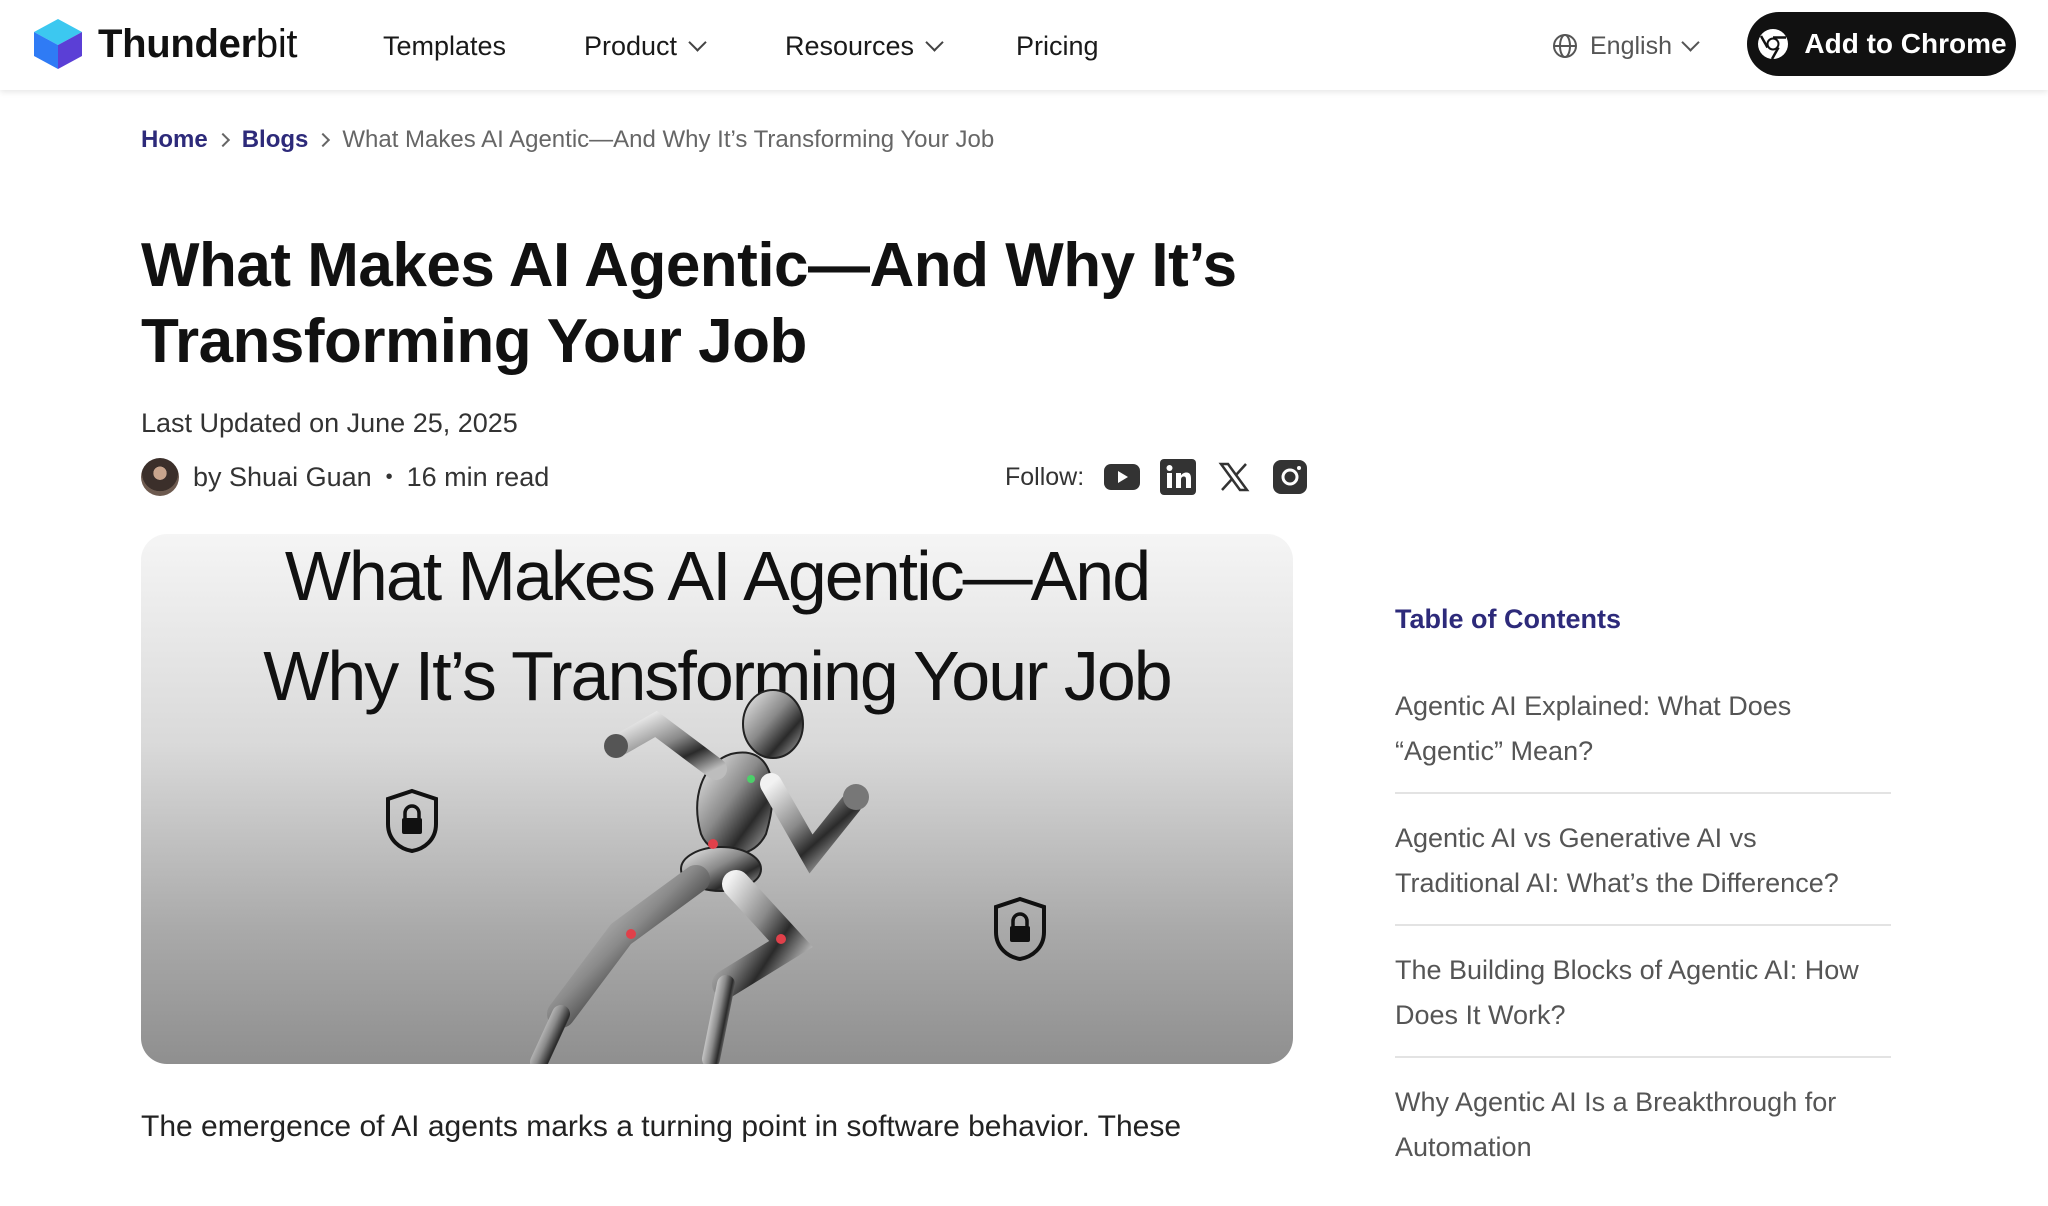 This screenshot has width=2048, height=1206. What do you see at coordinates (58, 44) in the screenshot?
I see `thunderbit-logo-icon` at bounding box center [58, 44].